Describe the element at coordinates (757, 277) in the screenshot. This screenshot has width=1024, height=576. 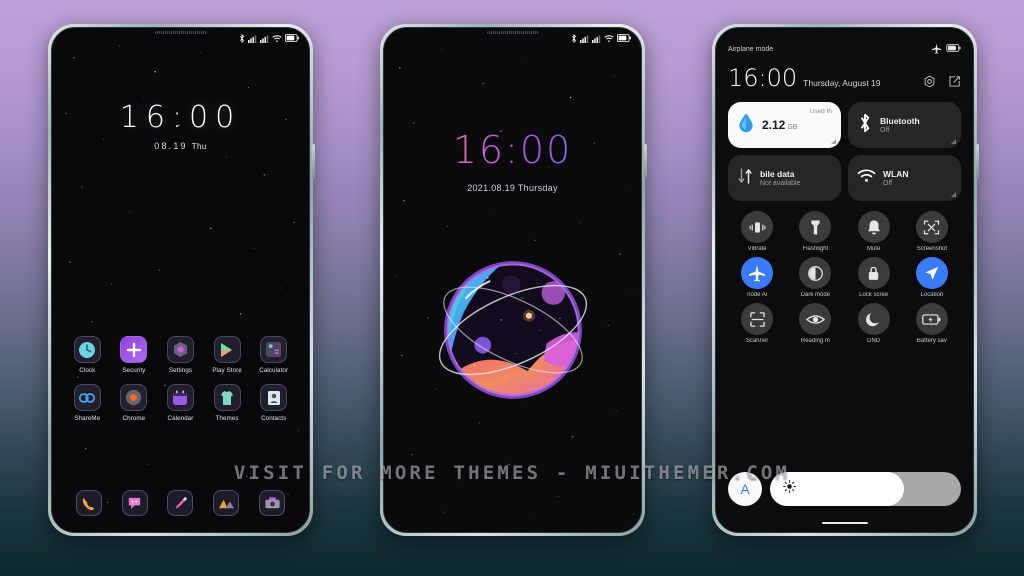
I see `toggle-airplane-mode: node Ai` at that location.